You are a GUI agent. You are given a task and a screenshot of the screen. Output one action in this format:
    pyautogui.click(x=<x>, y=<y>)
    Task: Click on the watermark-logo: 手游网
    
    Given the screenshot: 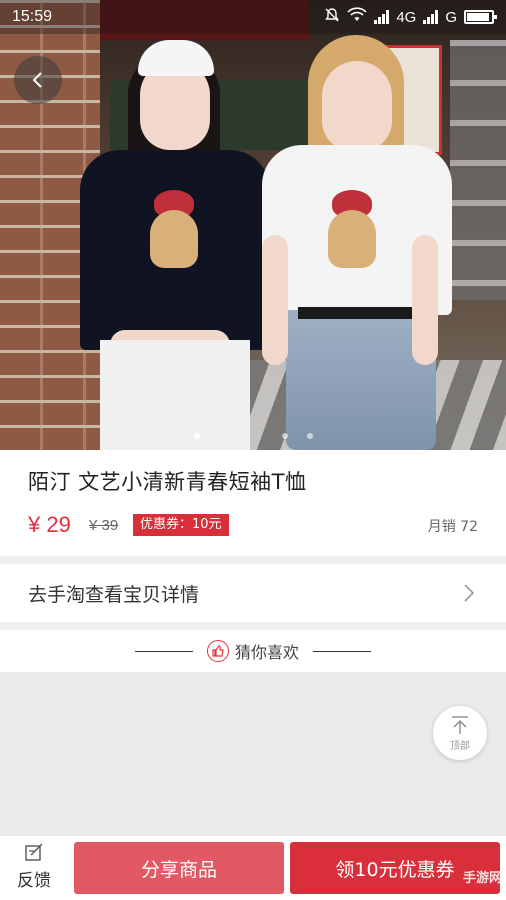 What is the action you would take?
    pyautogui.click(x=482, y=878)
    